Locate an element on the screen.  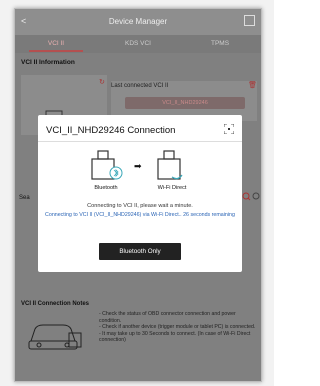
bluetooth-device-icon is located at coordinates (107, 165).